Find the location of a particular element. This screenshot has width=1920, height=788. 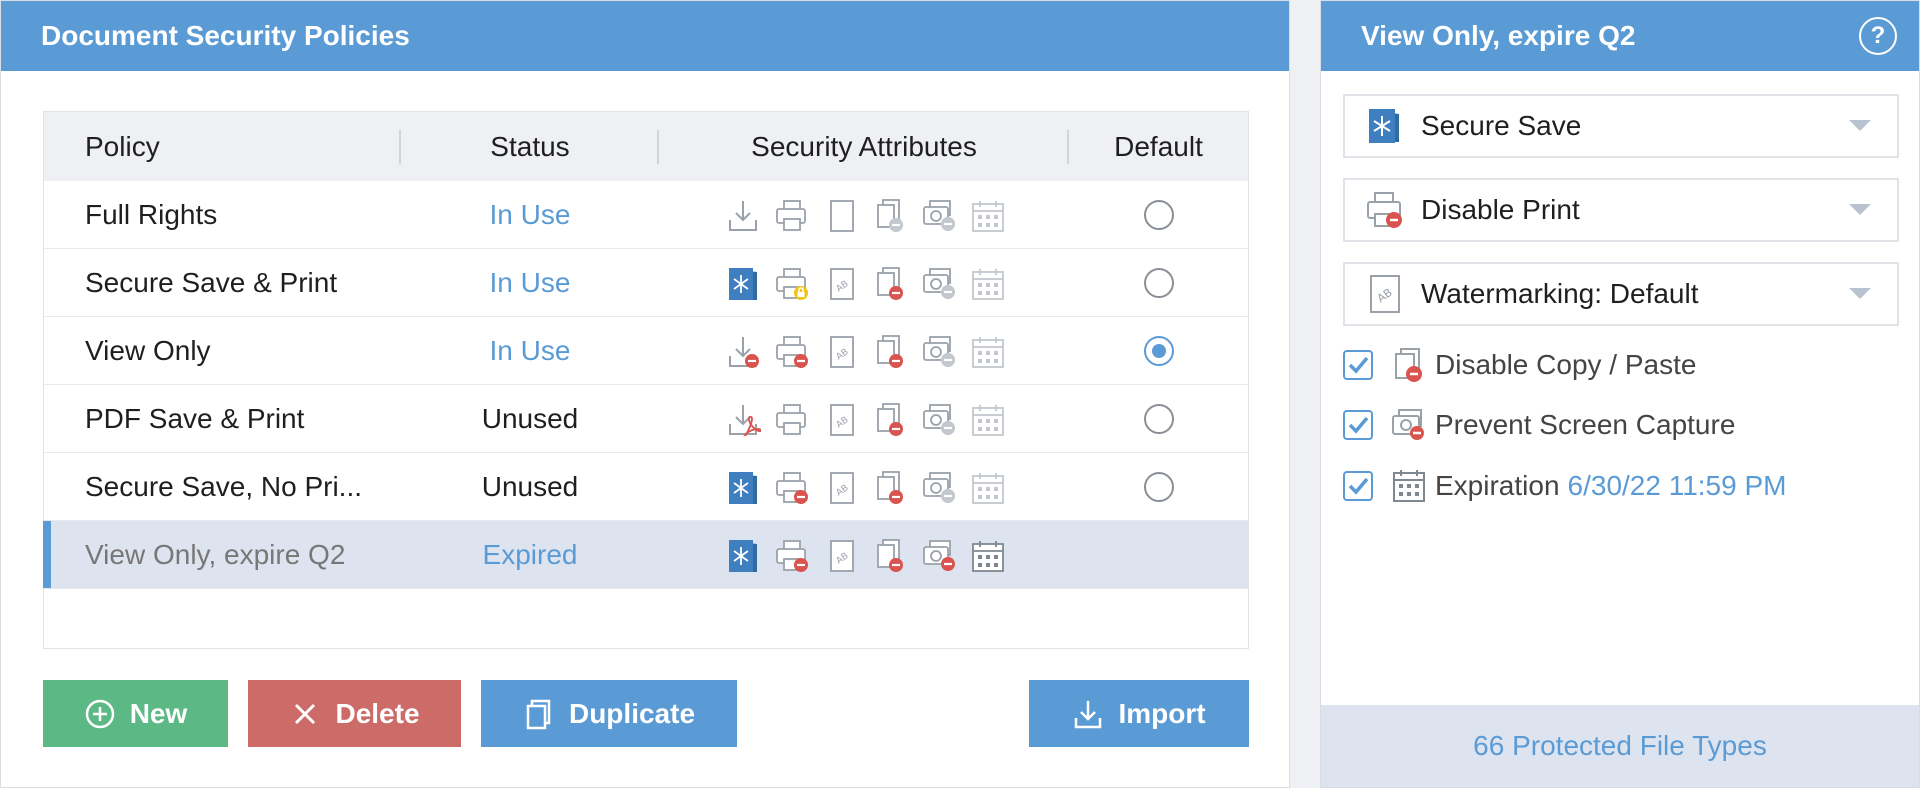

blank-page-icon is located at coordinates (841, 216).